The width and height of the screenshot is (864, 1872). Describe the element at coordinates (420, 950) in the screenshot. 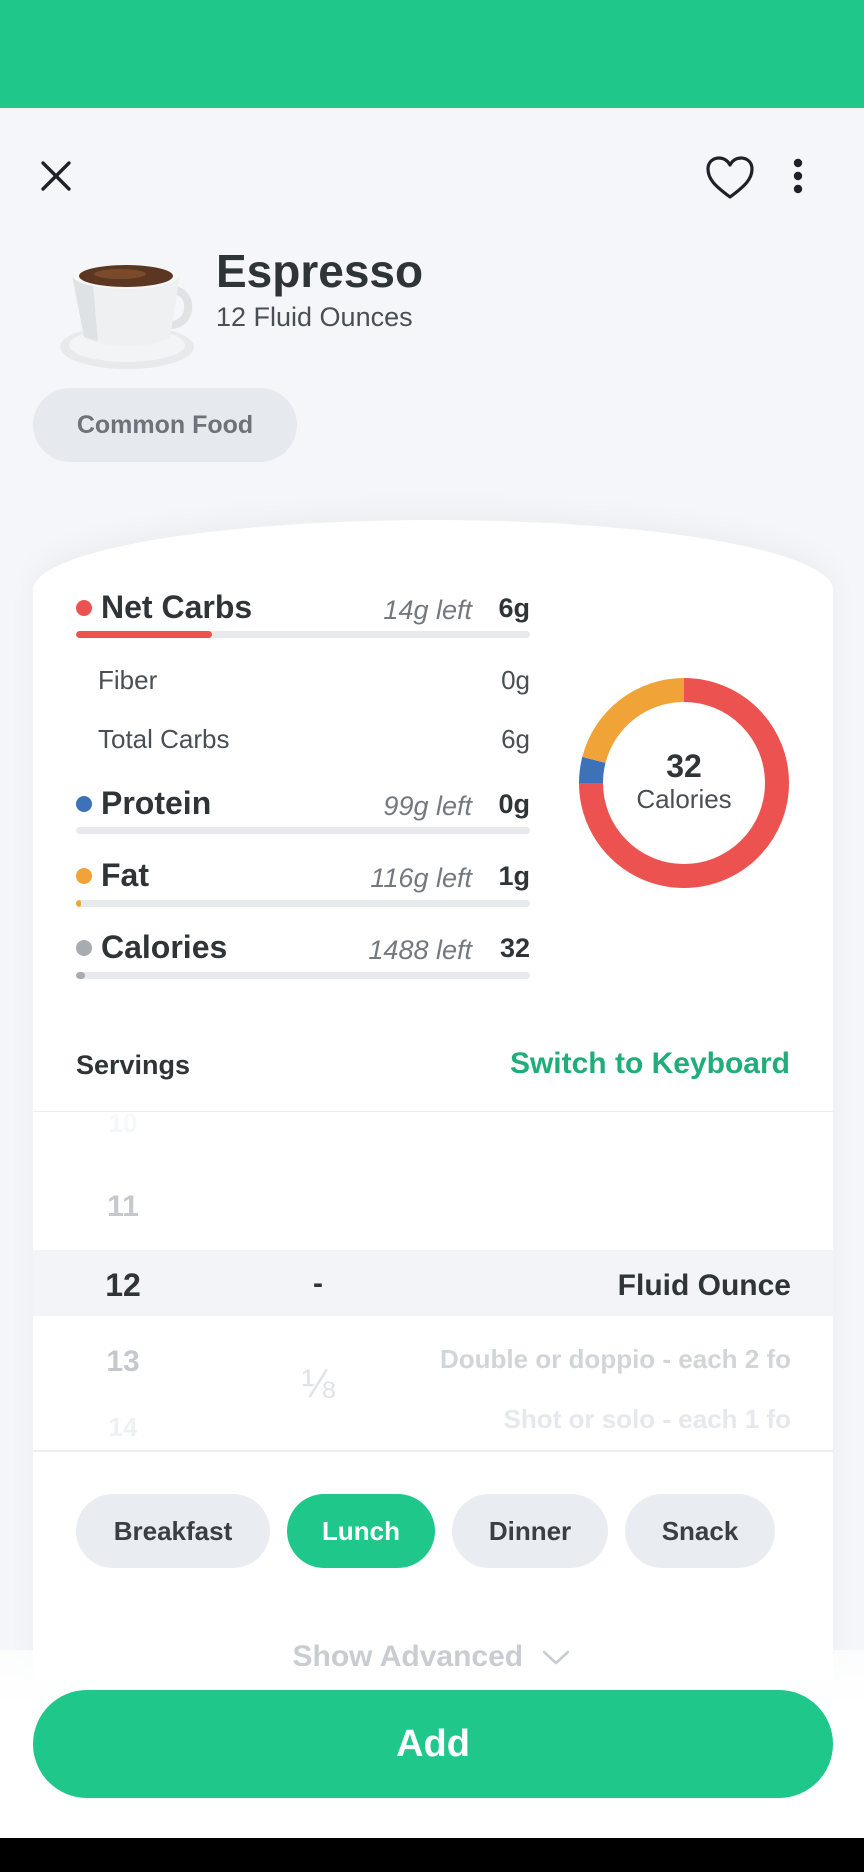

I see `macro-remaining: 1488 left` at that location.